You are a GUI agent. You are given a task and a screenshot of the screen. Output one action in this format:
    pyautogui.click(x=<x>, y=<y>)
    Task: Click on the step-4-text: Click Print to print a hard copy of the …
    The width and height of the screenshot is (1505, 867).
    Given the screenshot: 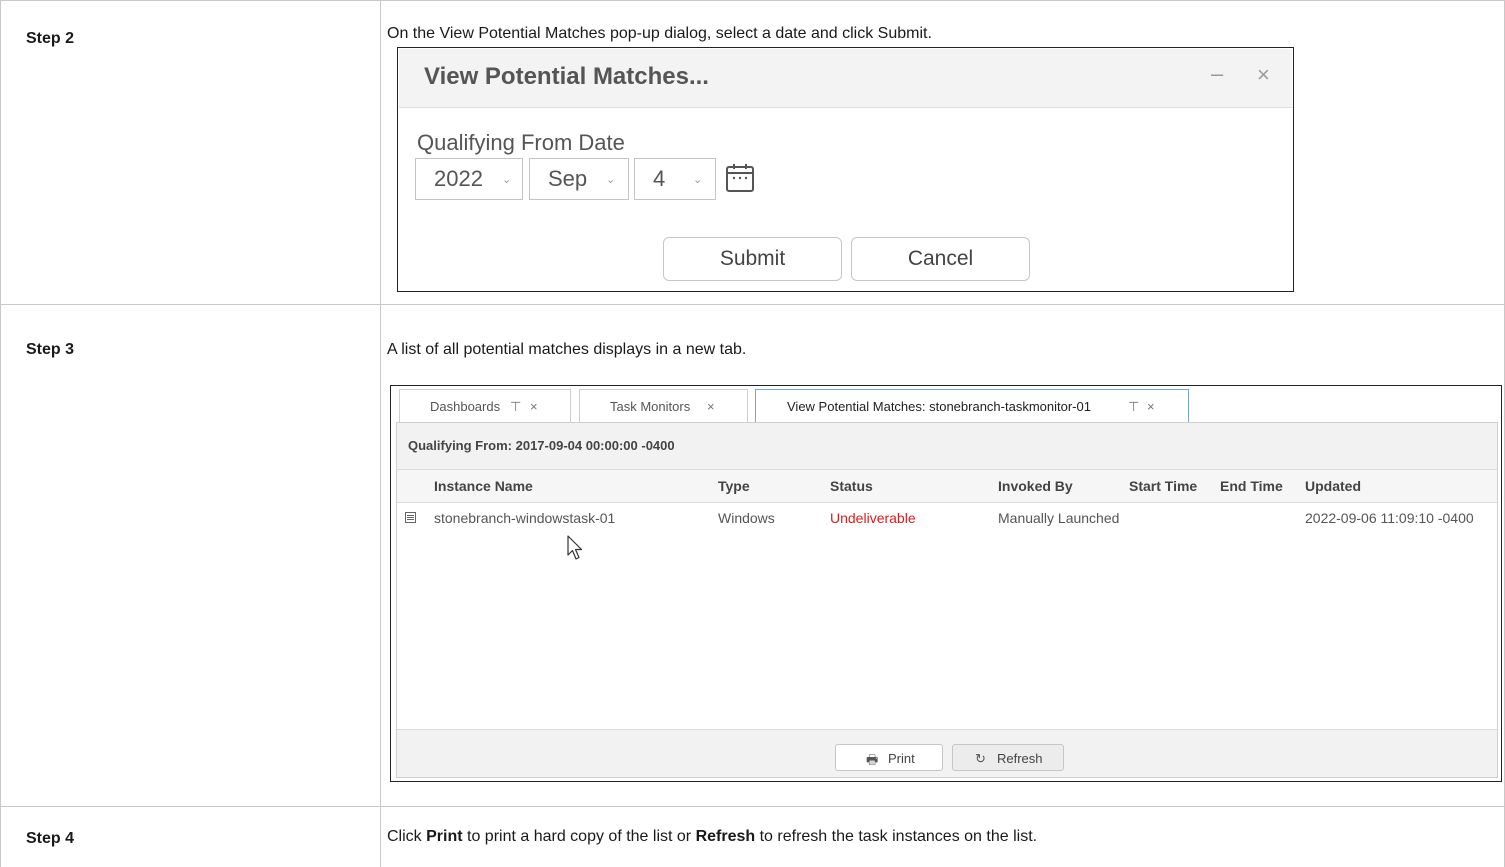 What is the action you would take?
    pyautogui.click(x=712, y=837)
    